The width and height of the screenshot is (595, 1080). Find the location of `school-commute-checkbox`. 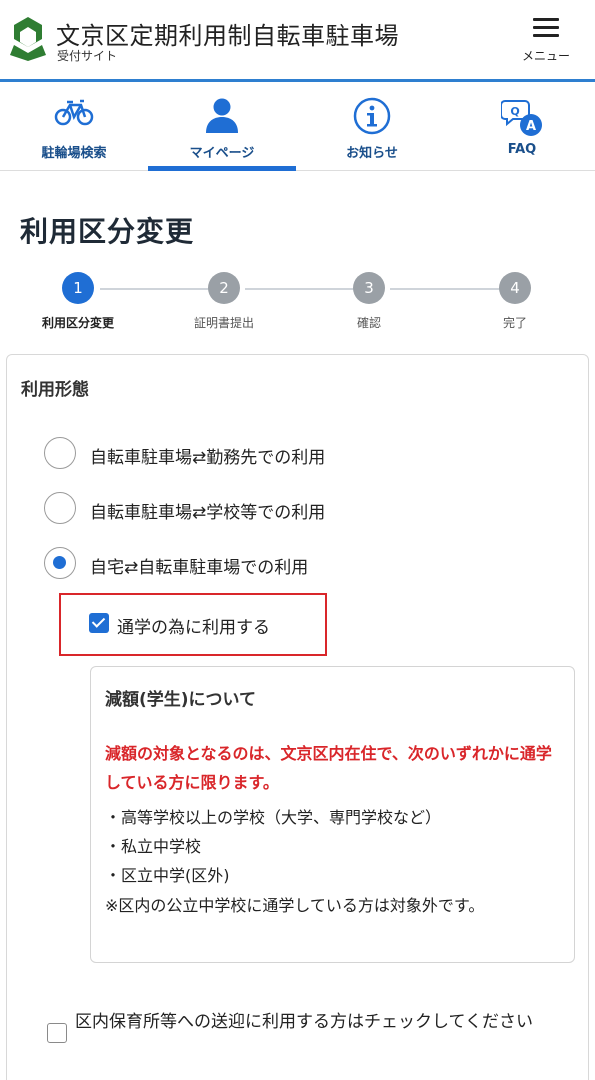

school-commute-checkbox is located at coordinates (99, 623).